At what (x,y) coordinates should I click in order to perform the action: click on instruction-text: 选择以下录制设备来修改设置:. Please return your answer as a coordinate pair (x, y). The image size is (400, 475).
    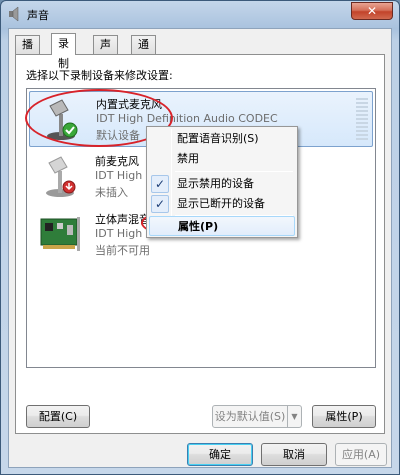
    Looking at the image, I should click on (99, 75).